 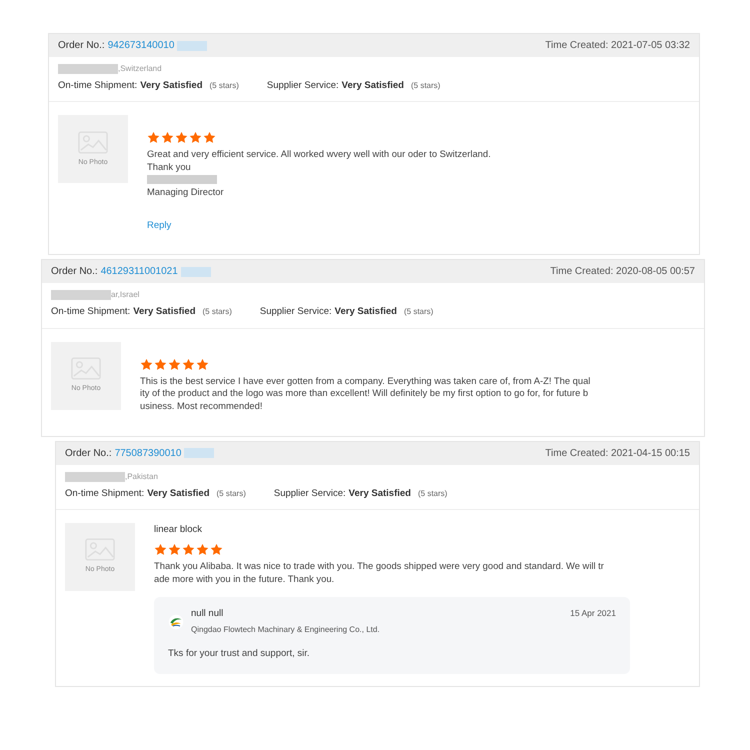 I want to click on supplier-name: null null, so click(x=207, y=614).